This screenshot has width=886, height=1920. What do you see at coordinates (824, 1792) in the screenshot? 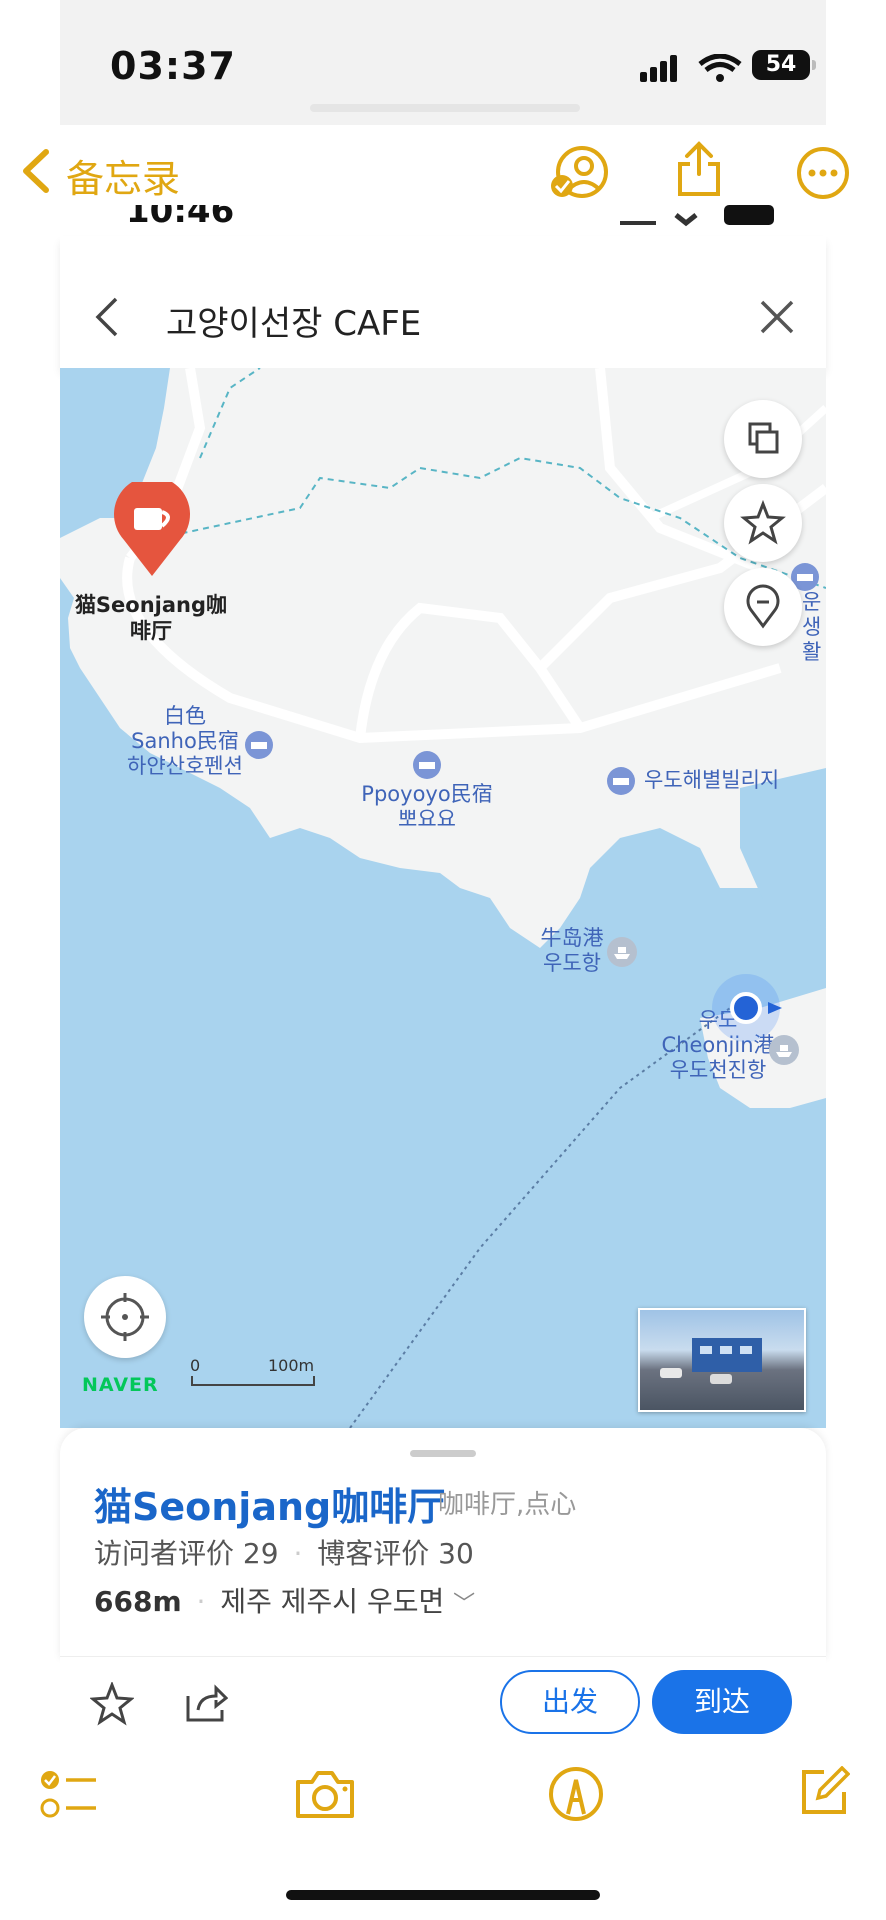
I see `compose-icon` at bounding box center [824, 1792].